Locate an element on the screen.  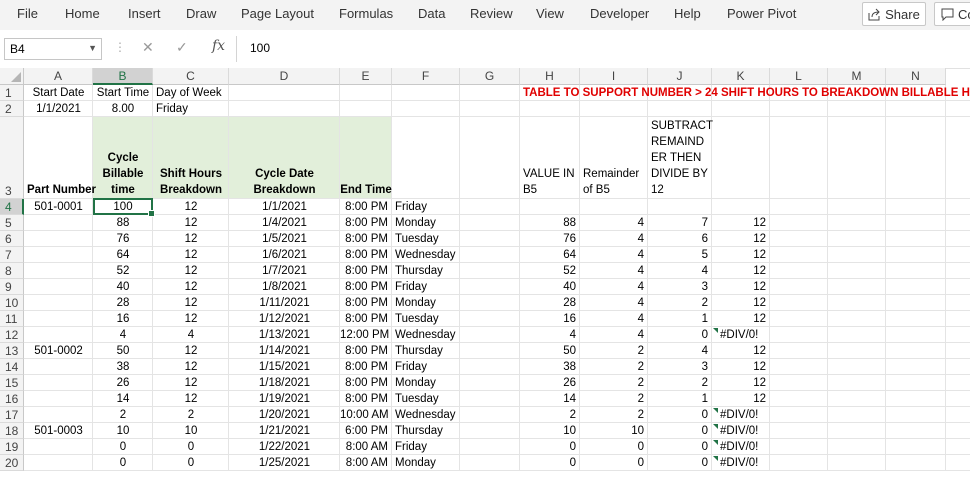
tab-view: View is located at coordinates (550, 13).